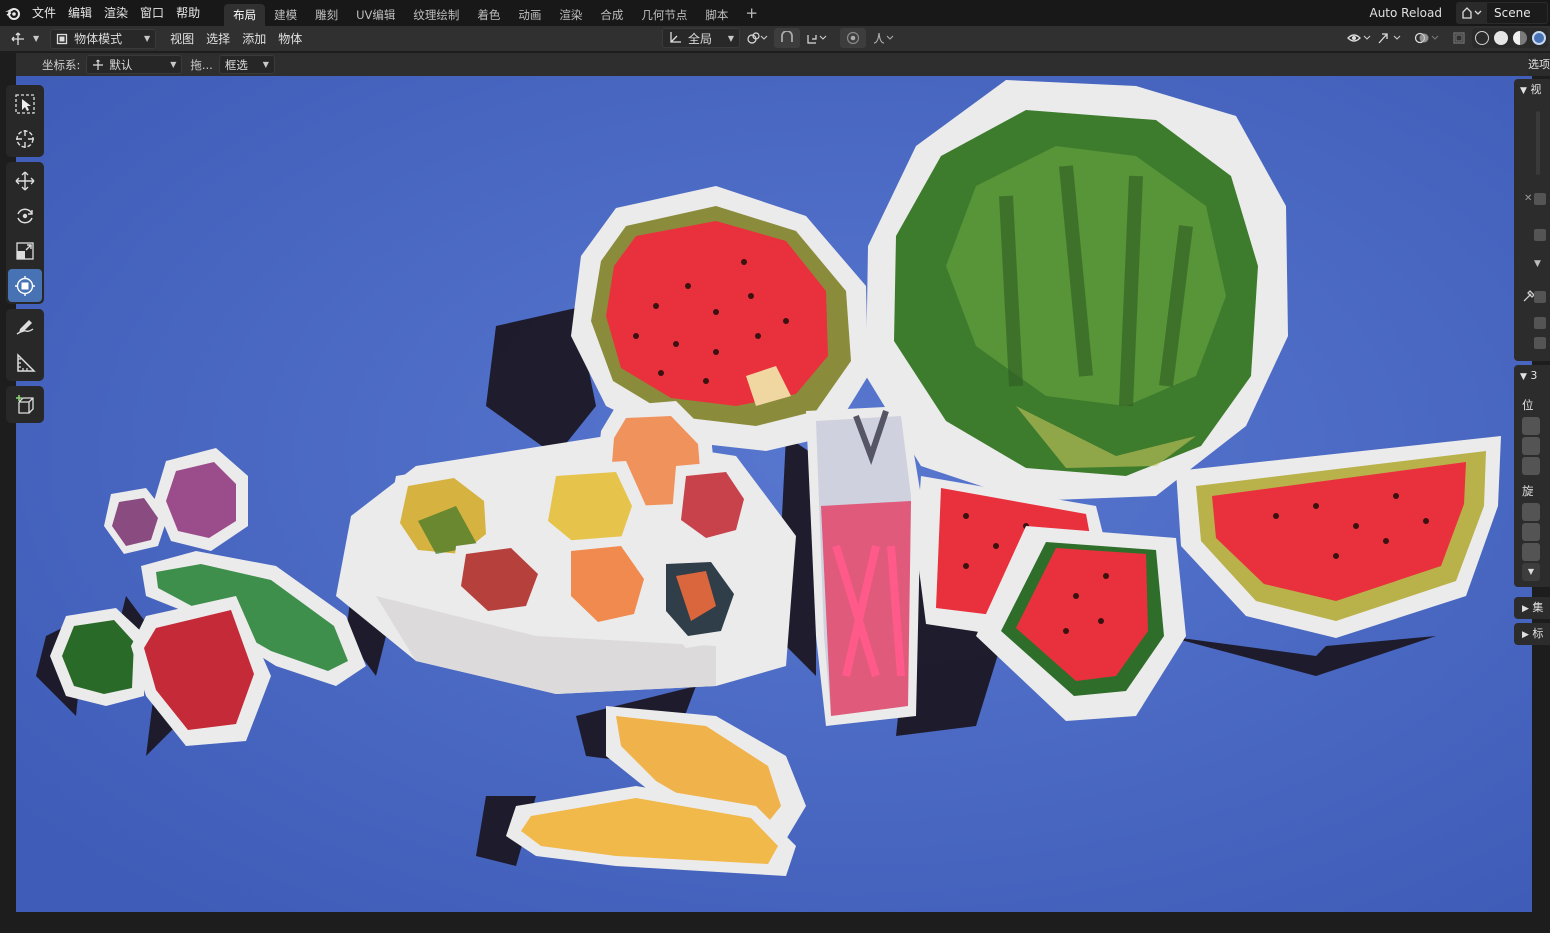 Image resolution: width=1550 pixels, height=933 pixels. Describe the element at coordinates (611, 15) in the screenshot. I see `tab-compositing: 合成` at that location.